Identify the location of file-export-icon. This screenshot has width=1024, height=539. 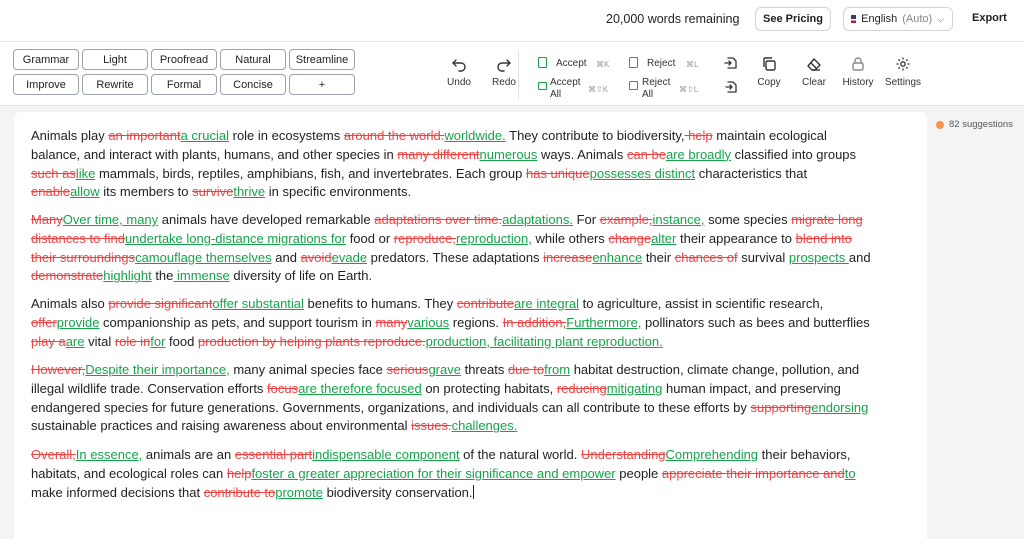
(731, 87).